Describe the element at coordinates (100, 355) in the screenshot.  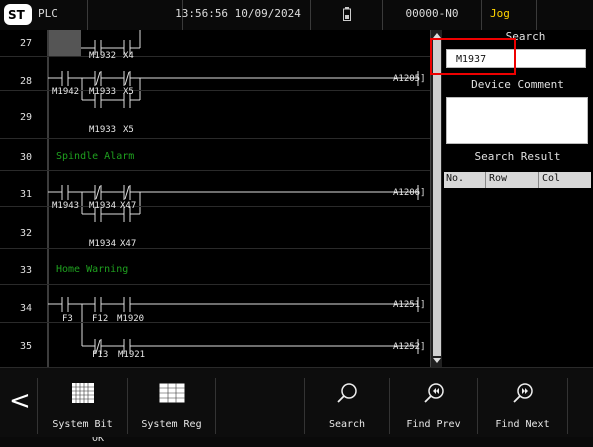
I see `contact-label: F13` at that location.